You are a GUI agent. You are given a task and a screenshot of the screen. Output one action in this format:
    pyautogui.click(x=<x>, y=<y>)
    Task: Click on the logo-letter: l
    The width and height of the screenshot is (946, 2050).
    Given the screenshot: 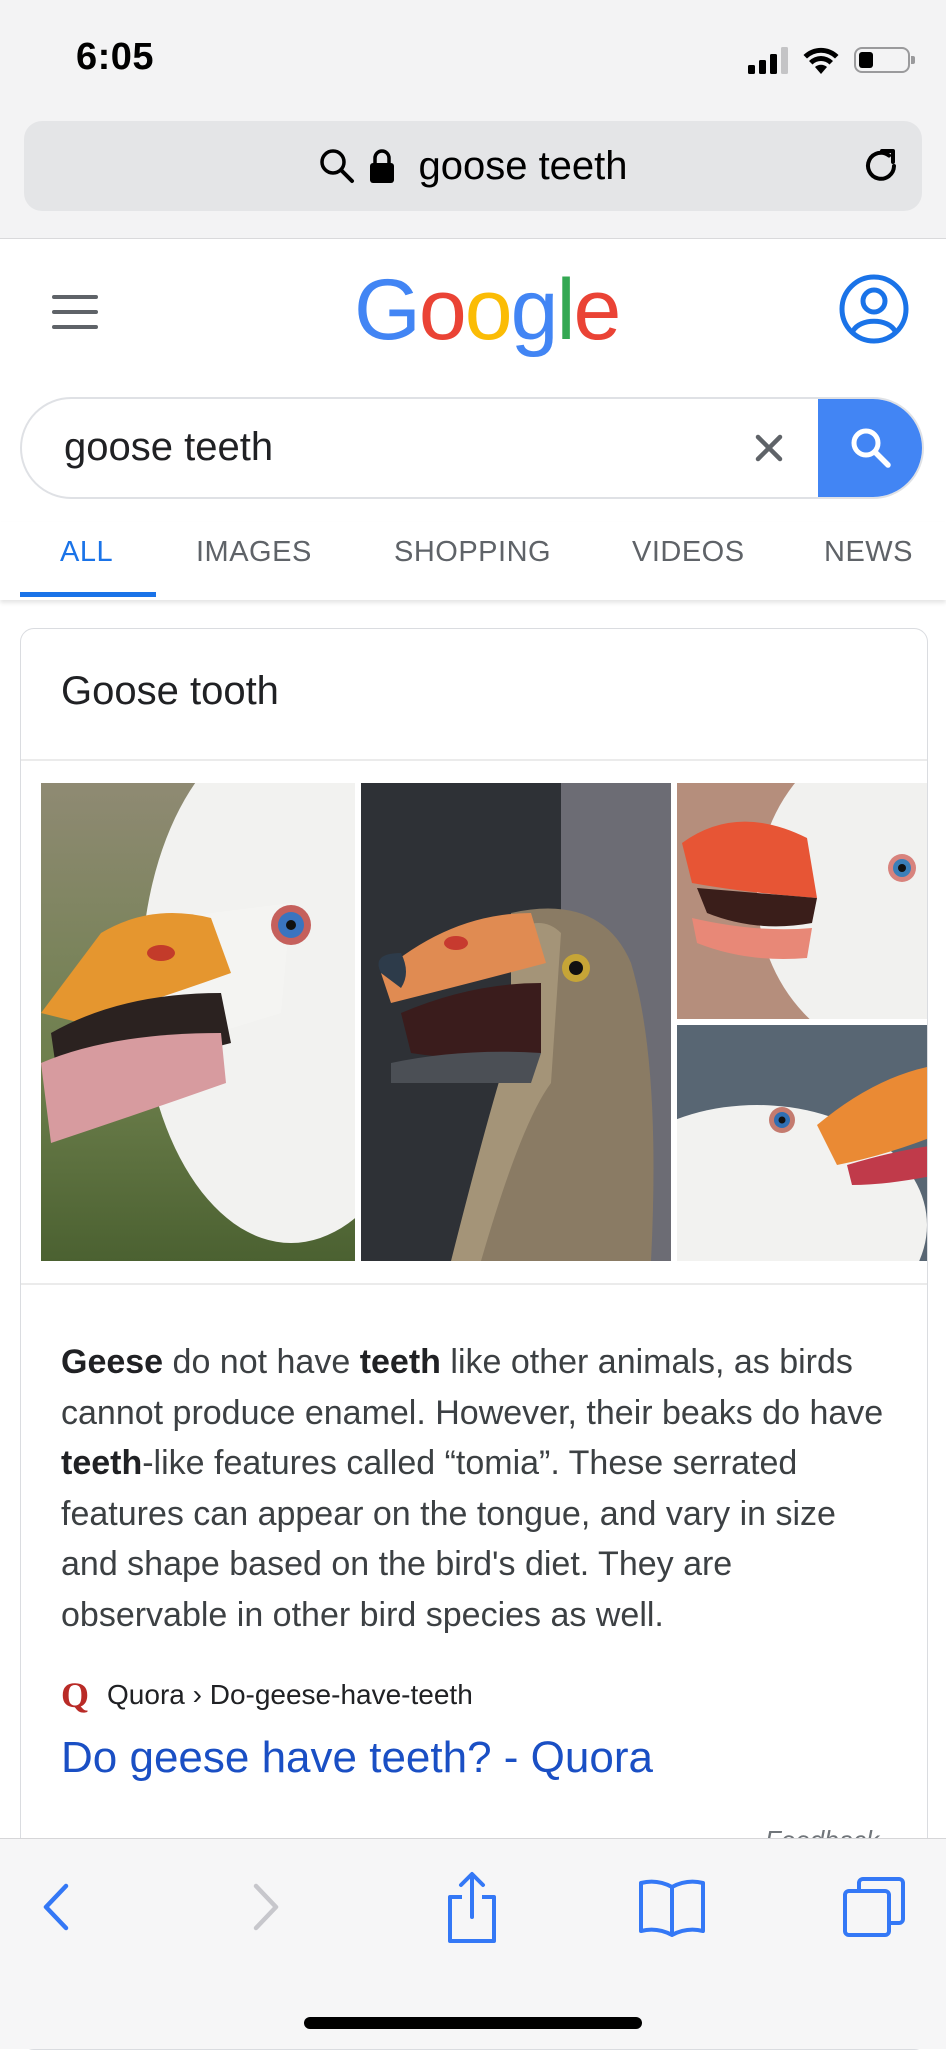 What is the action you would take?
    pyautogui.click(x=565, y=310)
    